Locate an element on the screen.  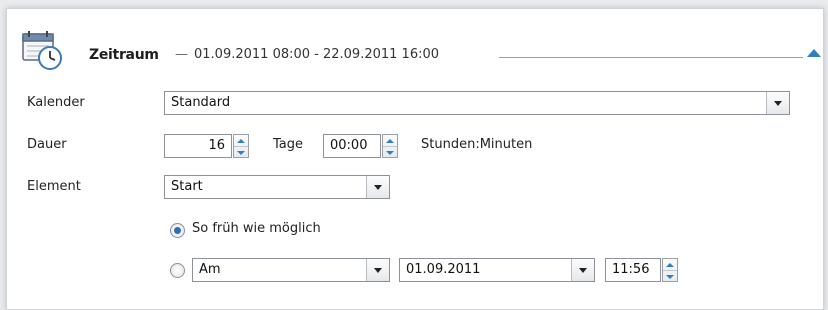
constraint-time-spinner is located at coordinates (670, 270).